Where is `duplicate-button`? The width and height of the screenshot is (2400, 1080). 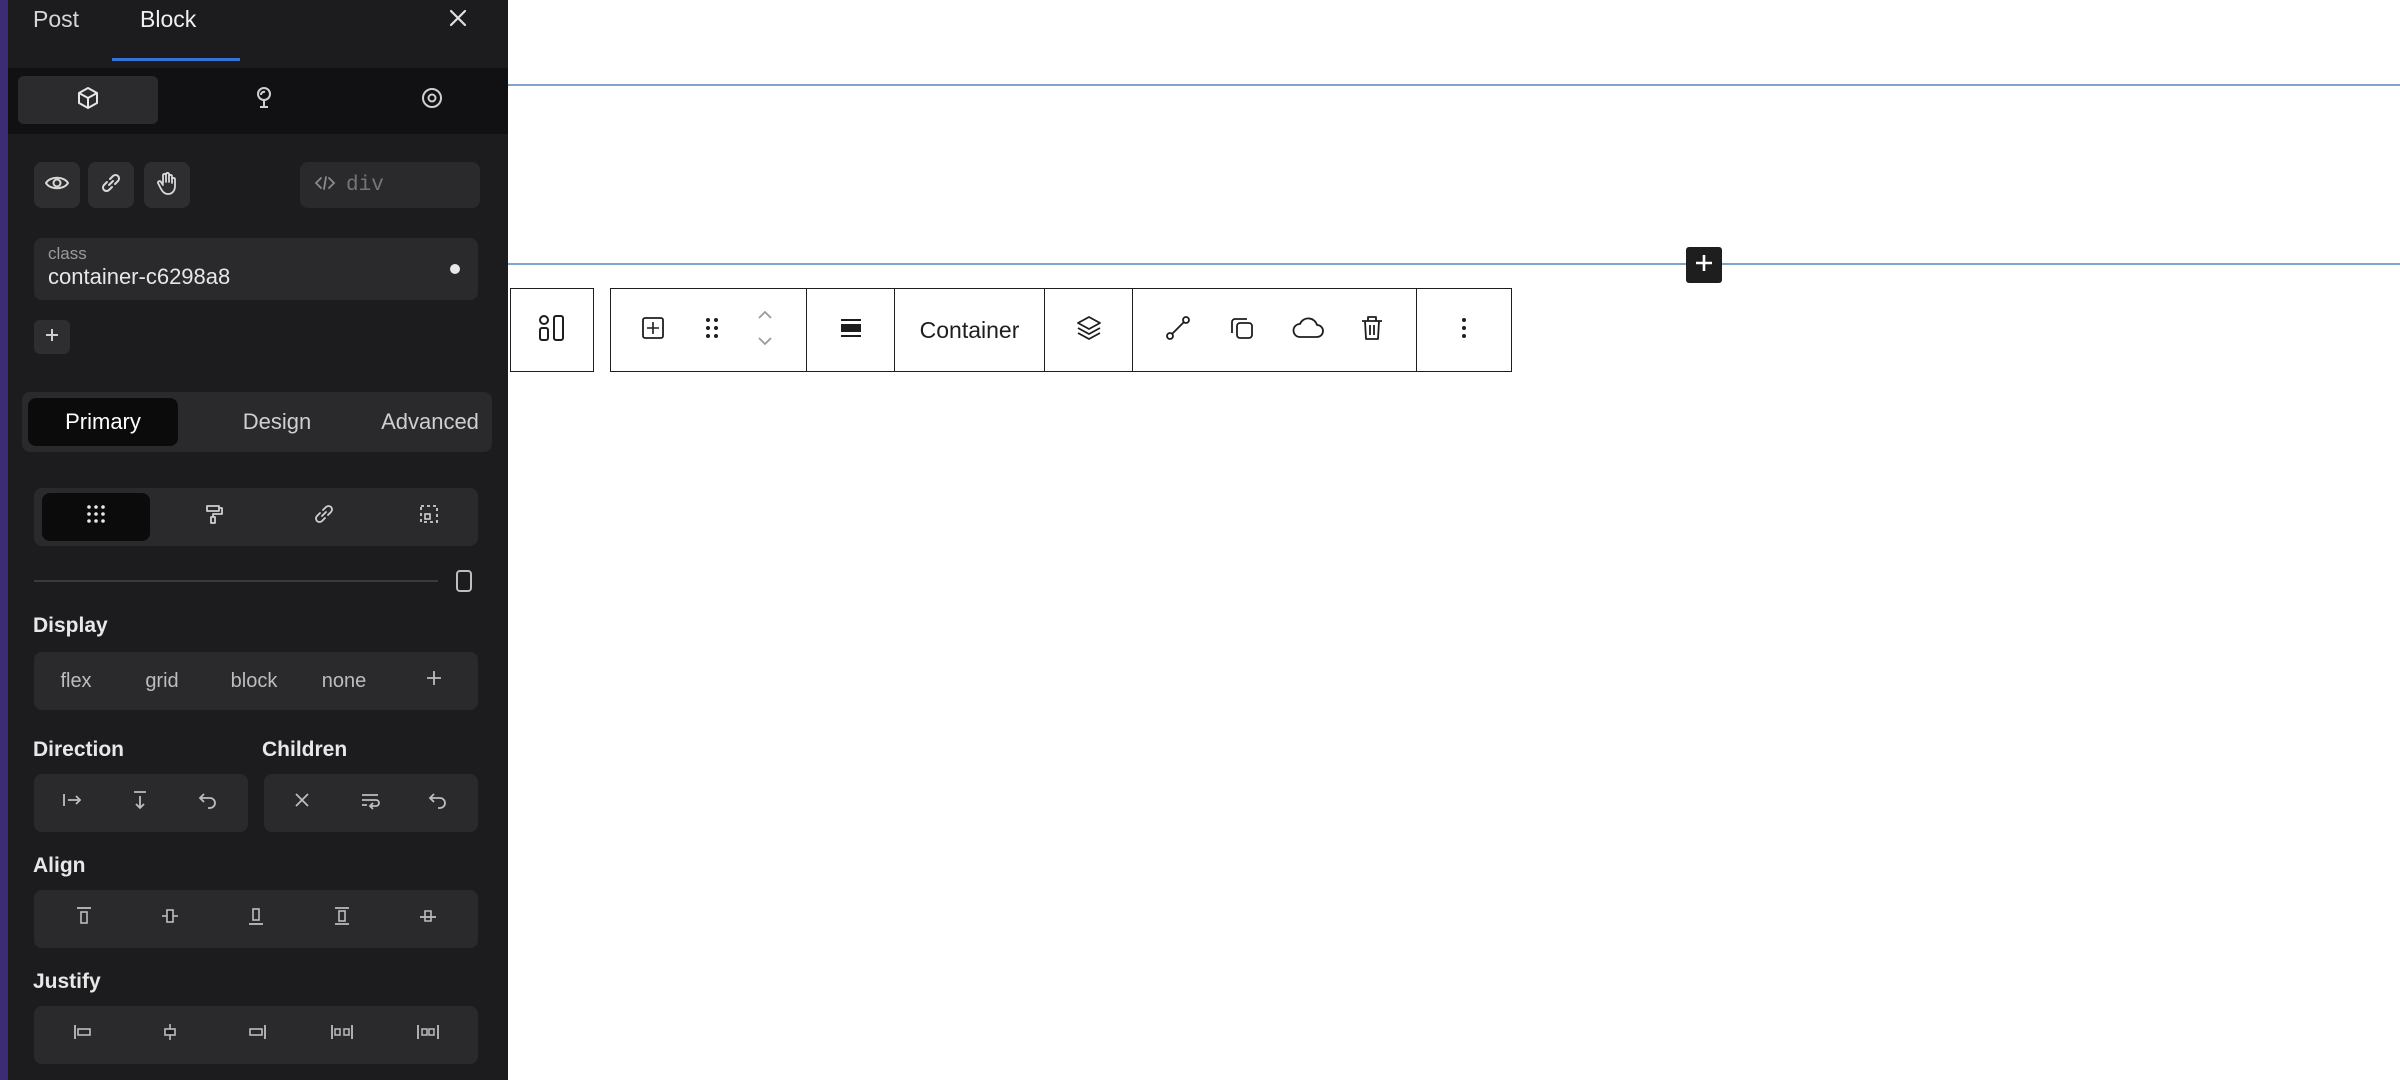
duplicate-button is located at coordinates (1242, 330).